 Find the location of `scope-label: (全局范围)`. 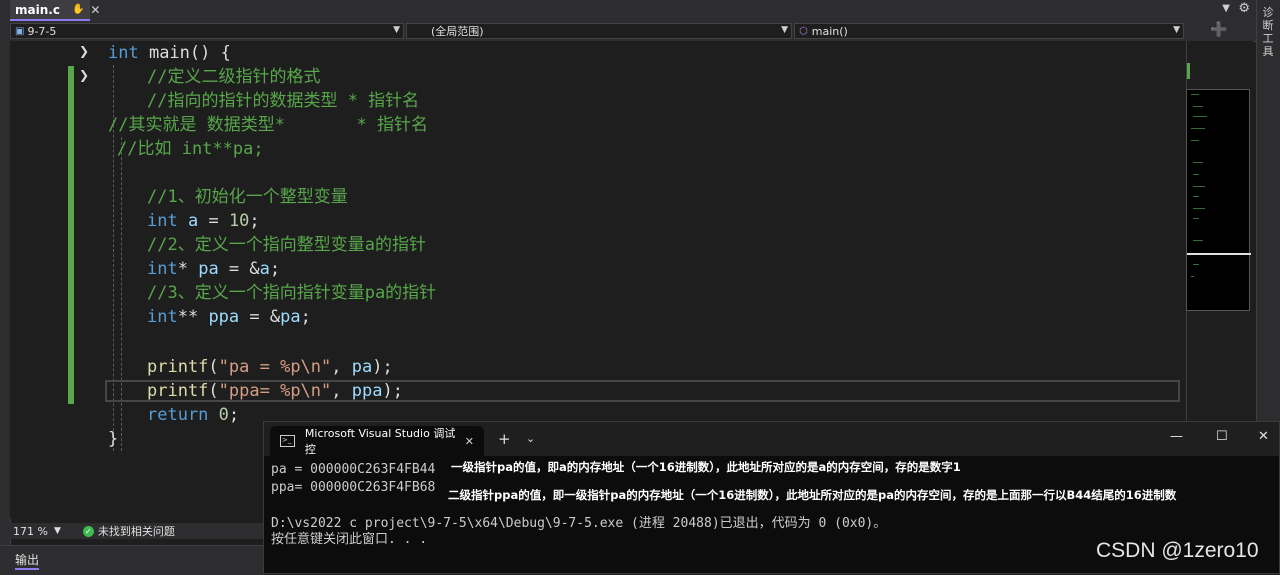

scope-label: (全局范围) is located at coordinates (457, 31).